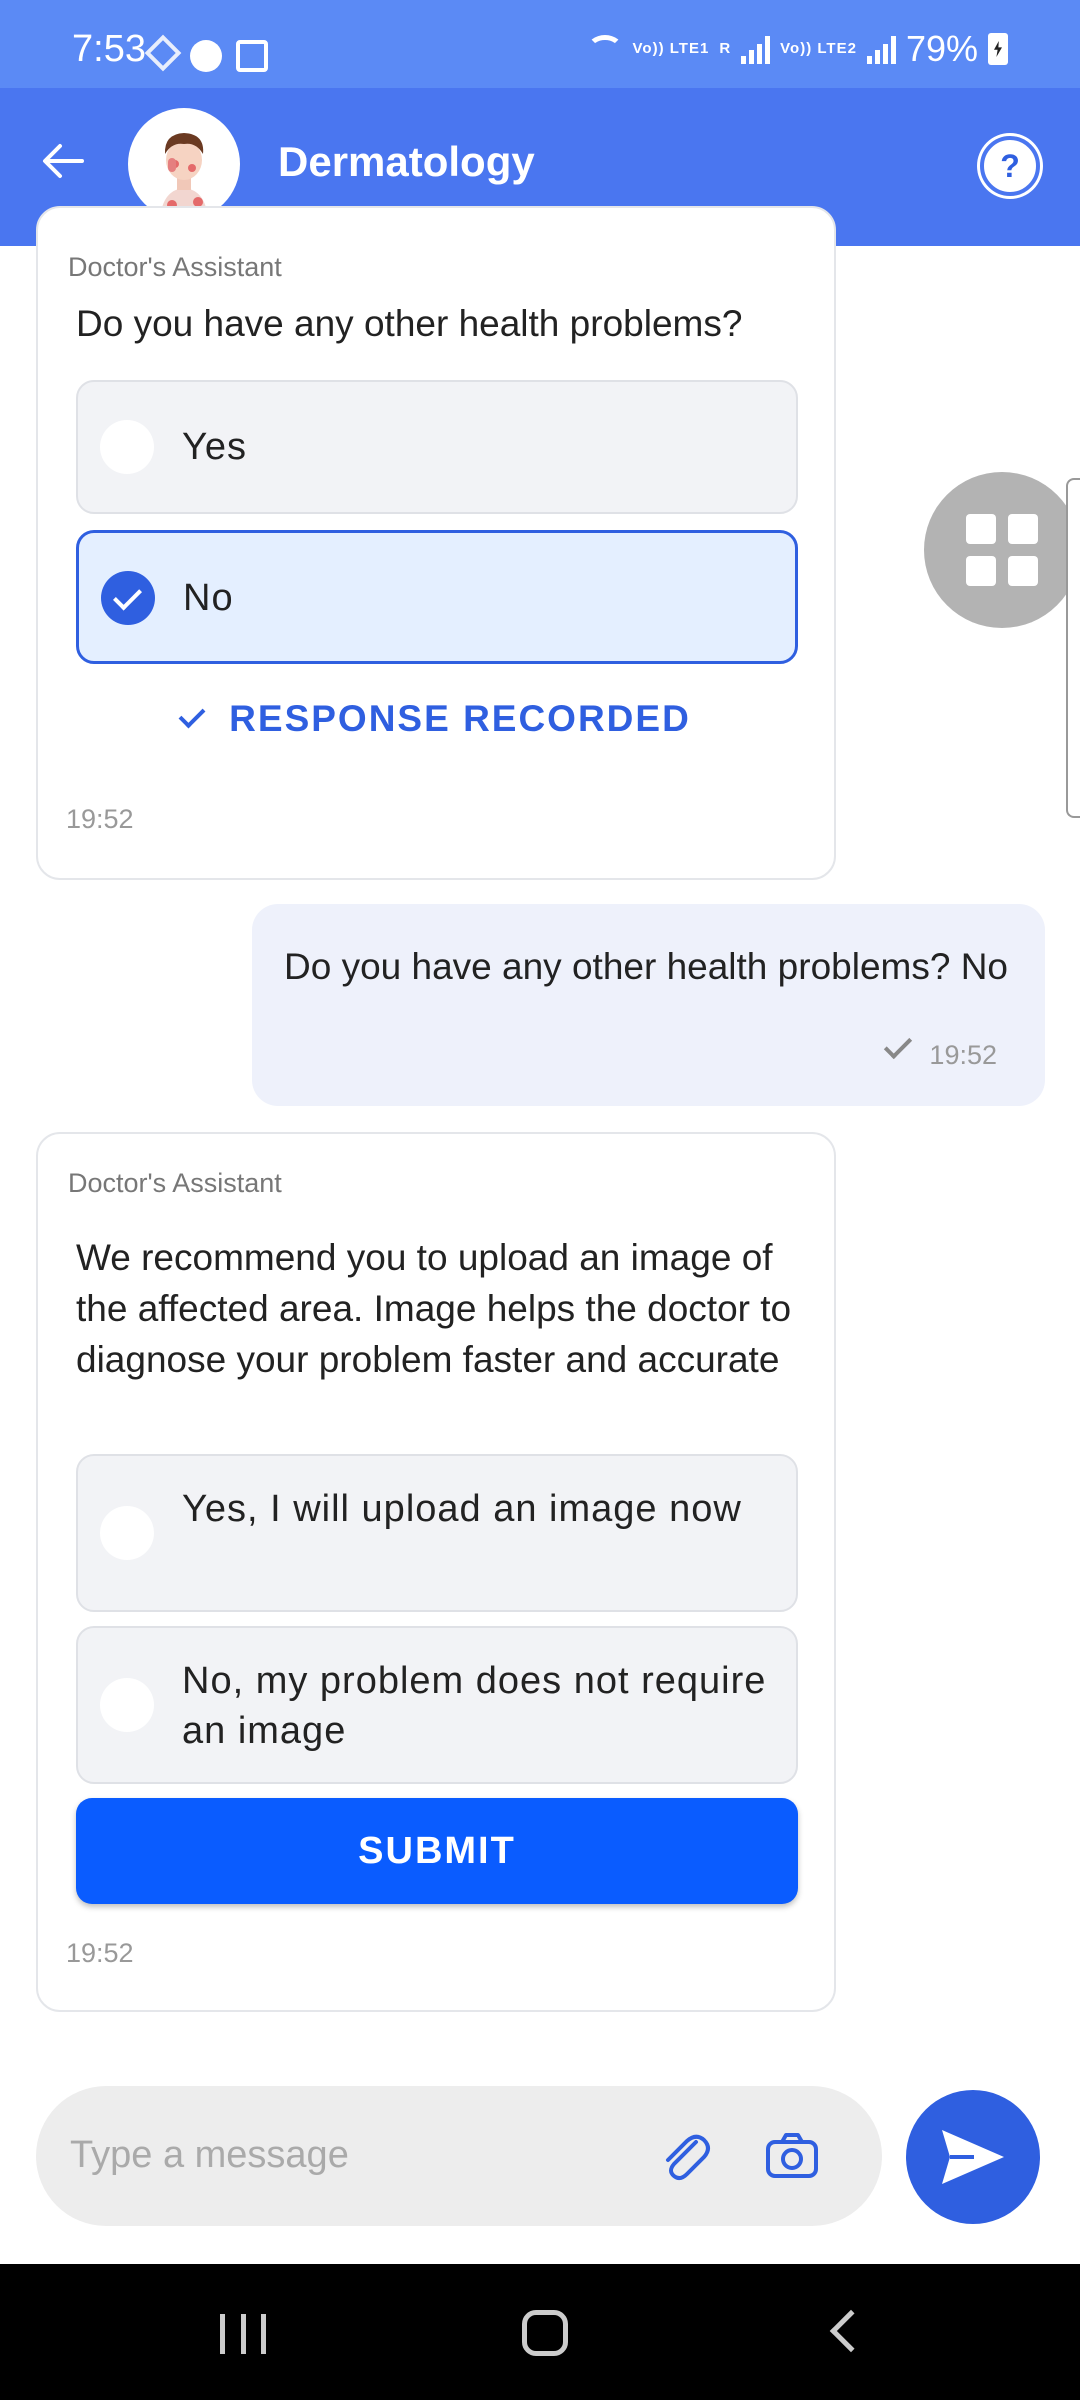  I want to click on response-recorded-label: RESPONSE RECORDED, so click(460, 718).